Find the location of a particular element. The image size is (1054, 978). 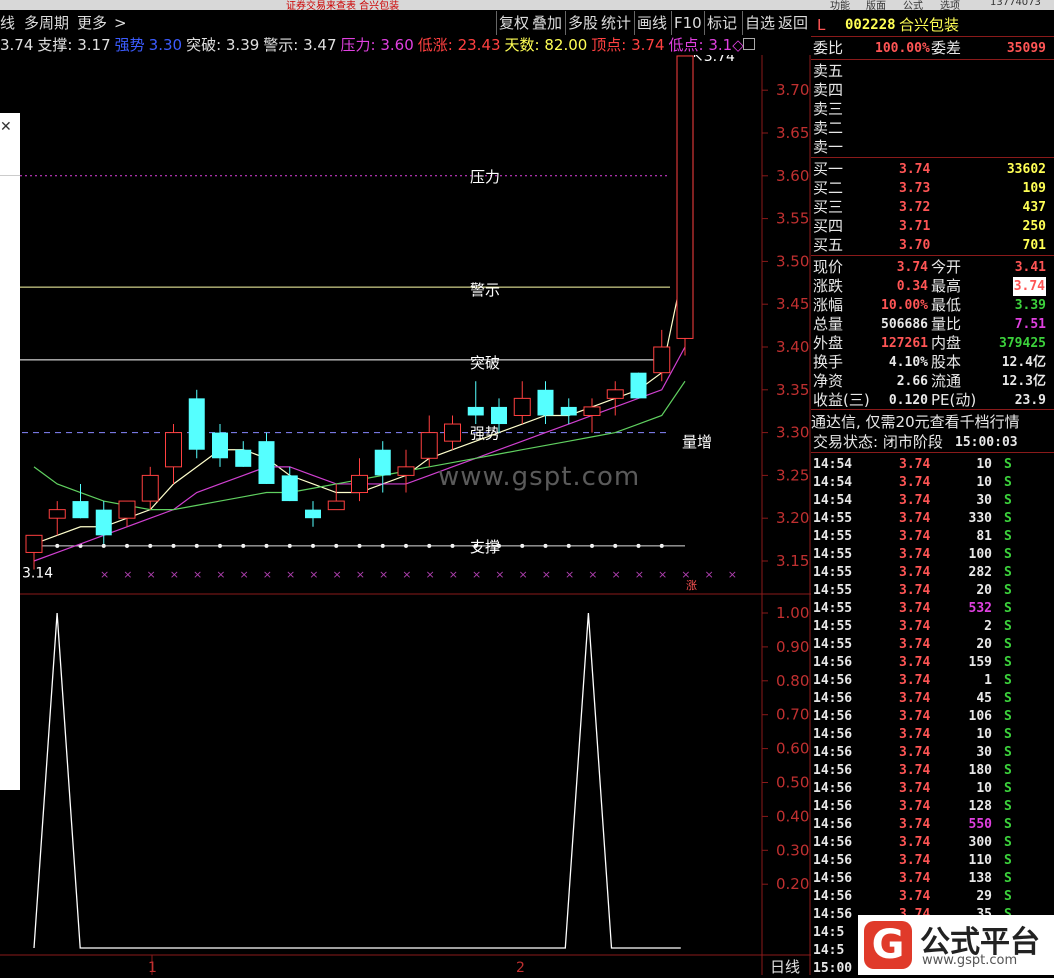

tick-time: 14:5 is located at coordinates (829, 950).